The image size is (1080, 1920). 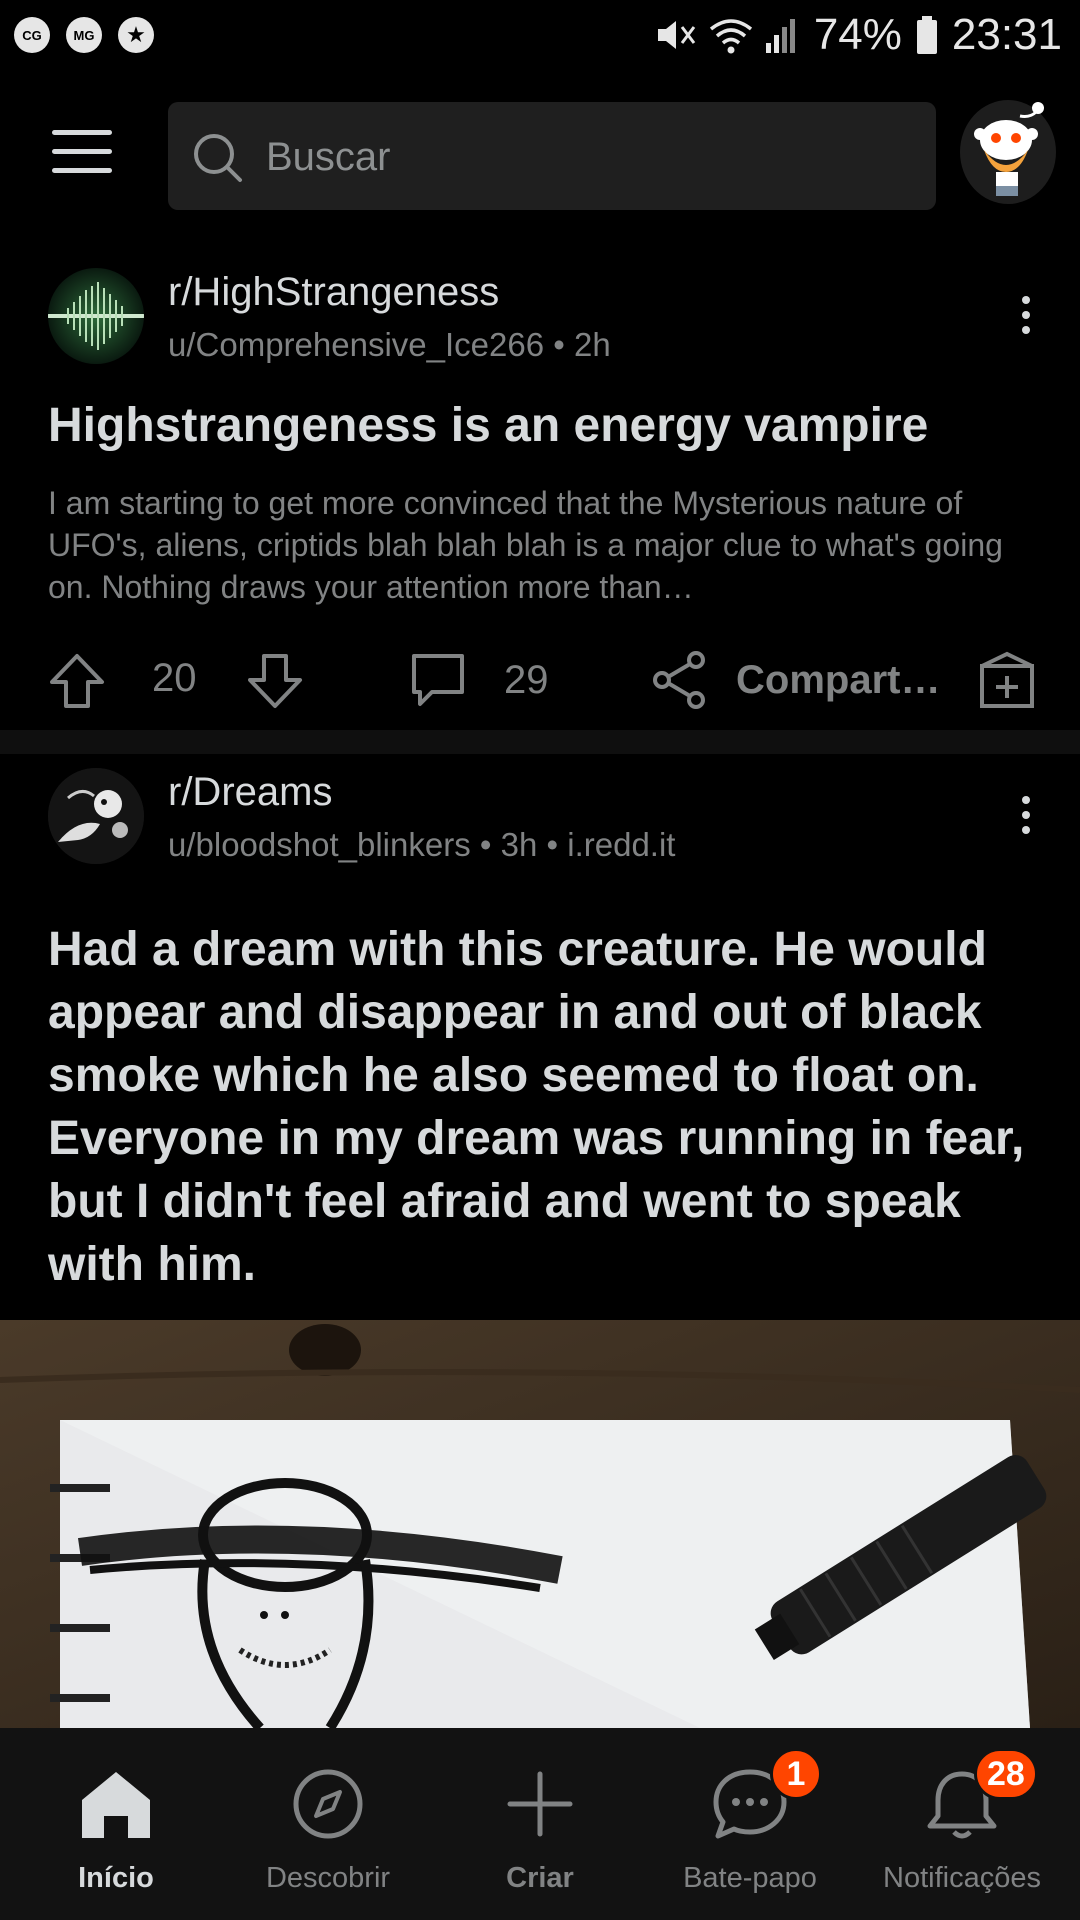 What do you see at coordinates (586, 157) in the screenshot?
I see `search-input` at bounding box center [586, 157].